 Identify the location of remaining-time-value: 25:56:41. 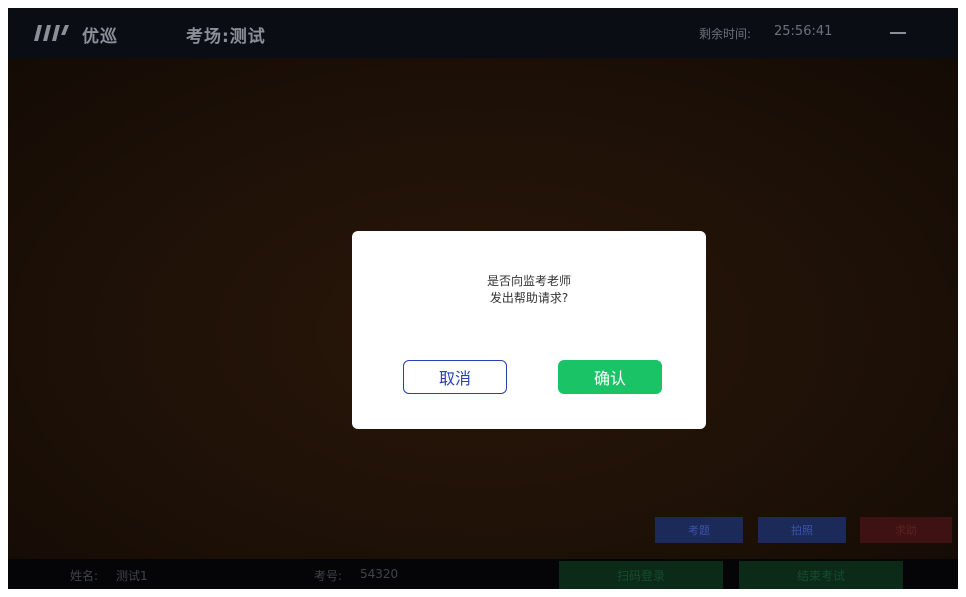
(803, 31).